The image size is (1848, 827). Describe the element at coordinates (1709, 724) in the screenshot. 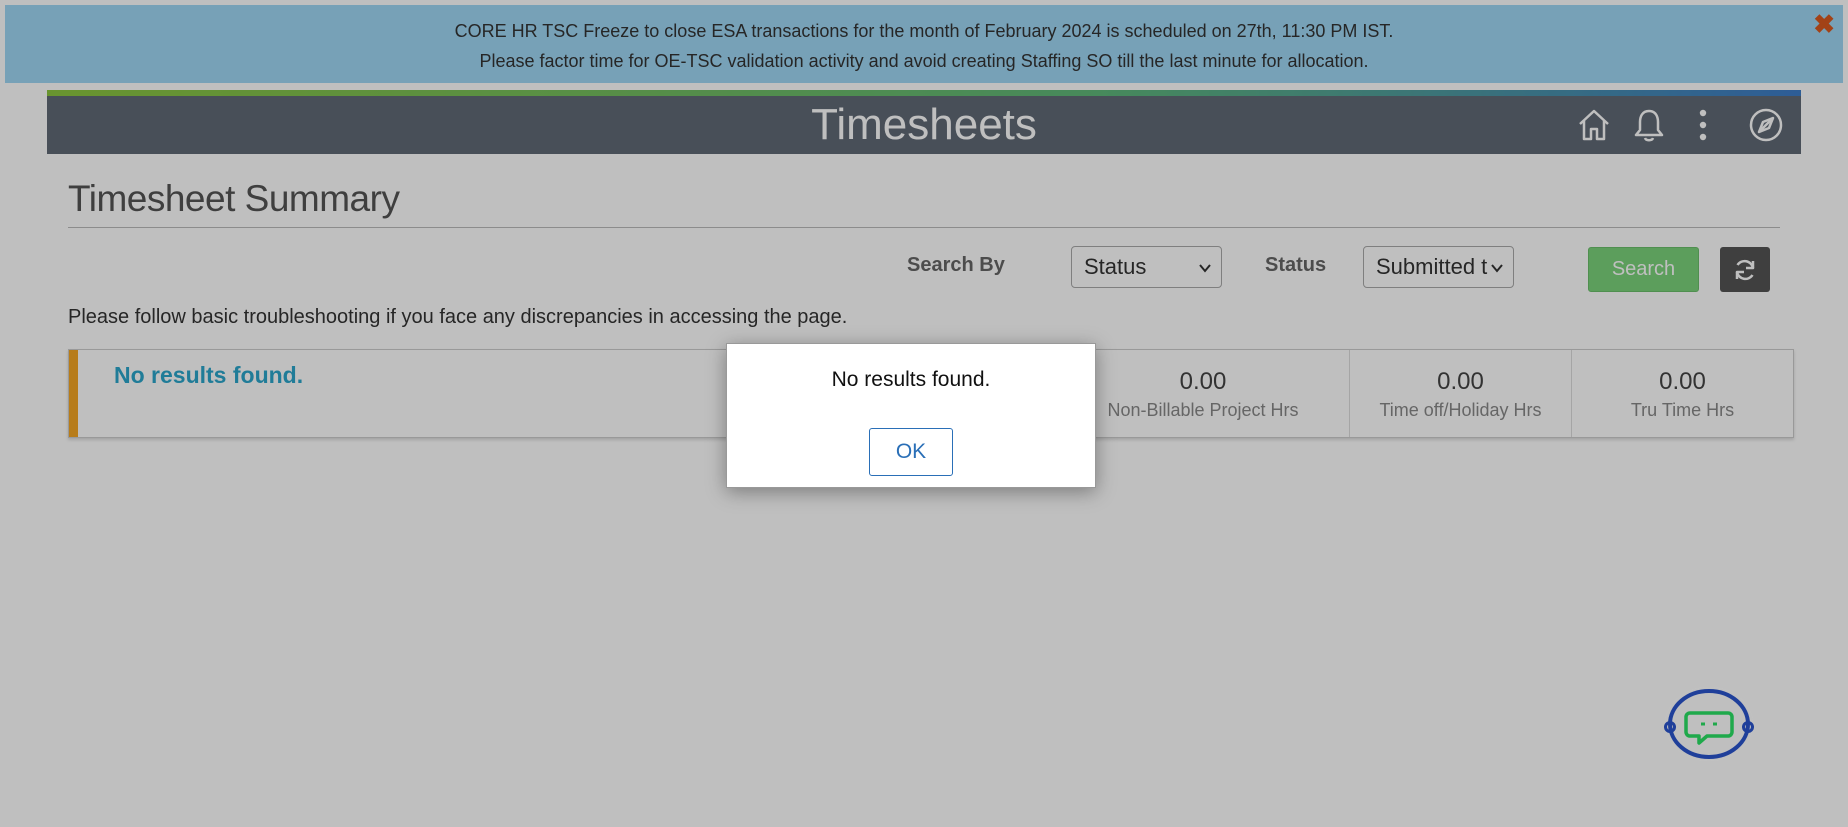

I see `chatbot-icon` at that location.